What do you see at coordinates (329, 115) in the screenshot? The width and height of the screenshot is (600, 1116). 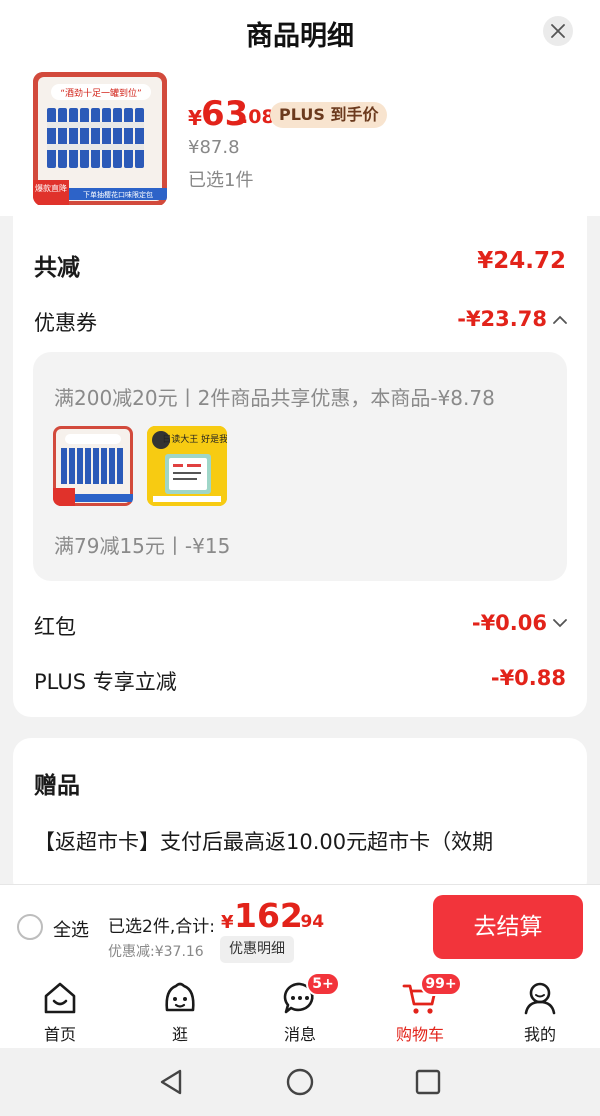 I see `plus-price-badge: PLUS 到手价` at bounding box center [329, 115].